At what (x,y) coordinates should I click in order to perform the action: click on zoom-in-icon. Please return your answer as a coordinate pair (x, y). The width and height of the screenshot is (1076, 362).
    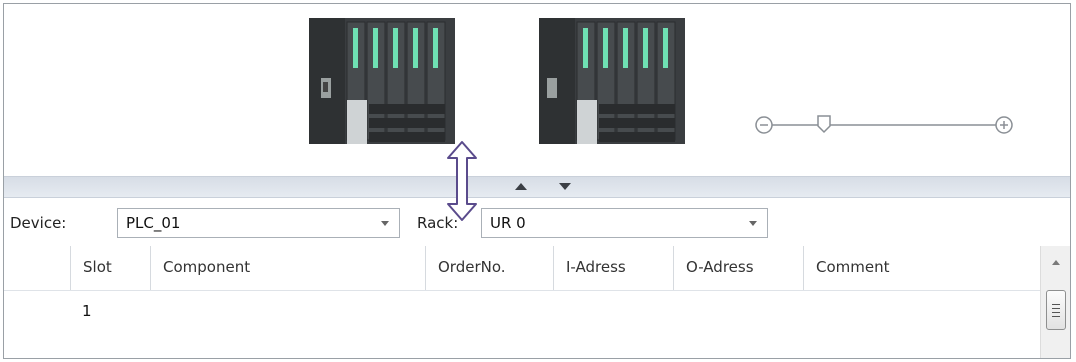
    Looking at the image, I should click on (1004, 125).